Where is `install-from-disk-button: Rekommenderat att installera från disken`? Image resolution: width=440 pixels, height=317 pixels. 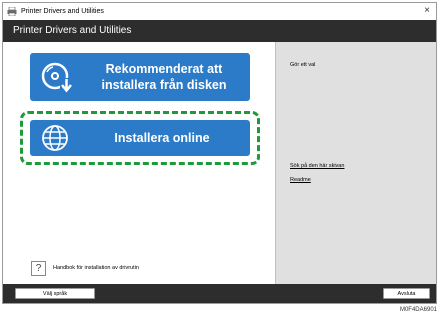 install-from-disk-button: Rekommenderat att installera från disken is located at coordinates (140, 77).